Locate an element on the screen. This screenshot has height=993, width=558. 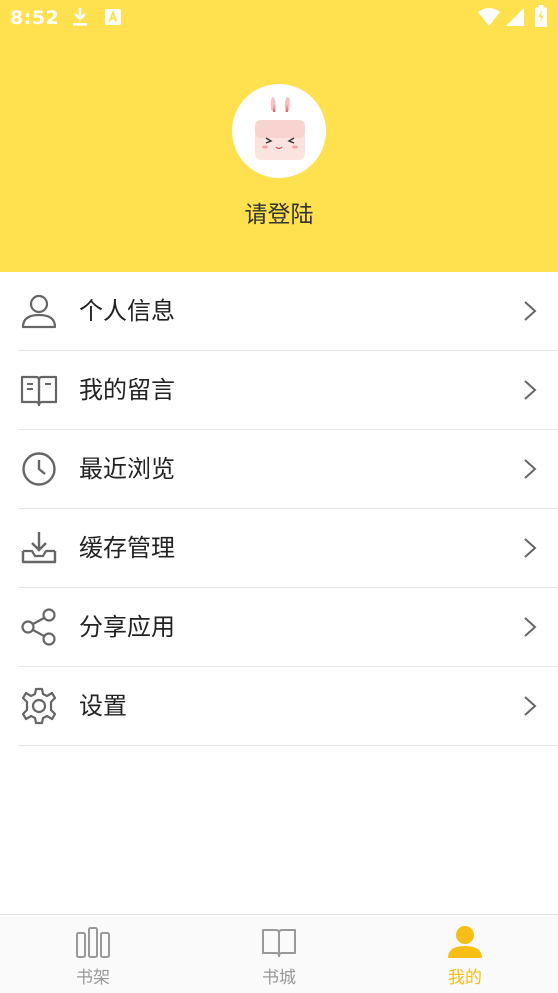
bunny-avatar-icon is located at coordinates (279, 131).